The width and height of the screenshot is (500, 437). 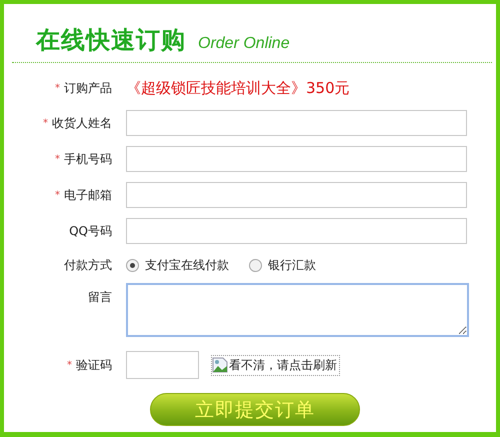 I want to click on field-label: 电子邮箱, so click(x=88, y=195).